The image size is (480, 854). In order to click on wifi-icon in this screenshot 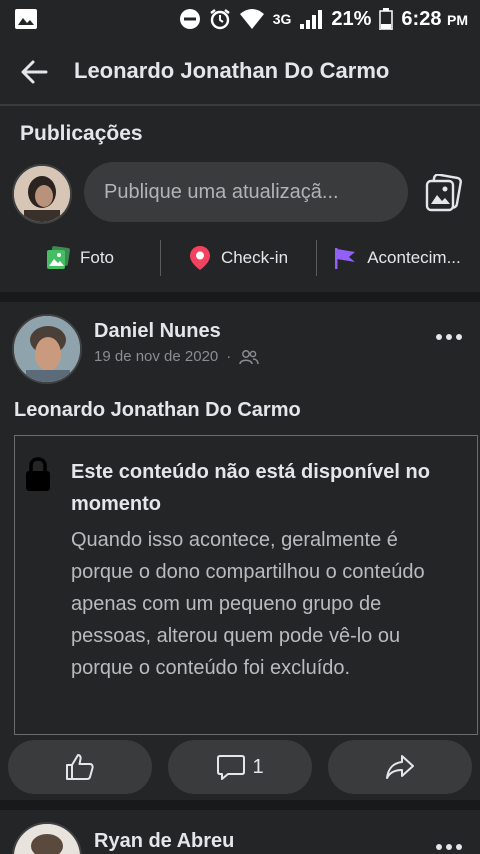, I will do `click(251, 19)`.